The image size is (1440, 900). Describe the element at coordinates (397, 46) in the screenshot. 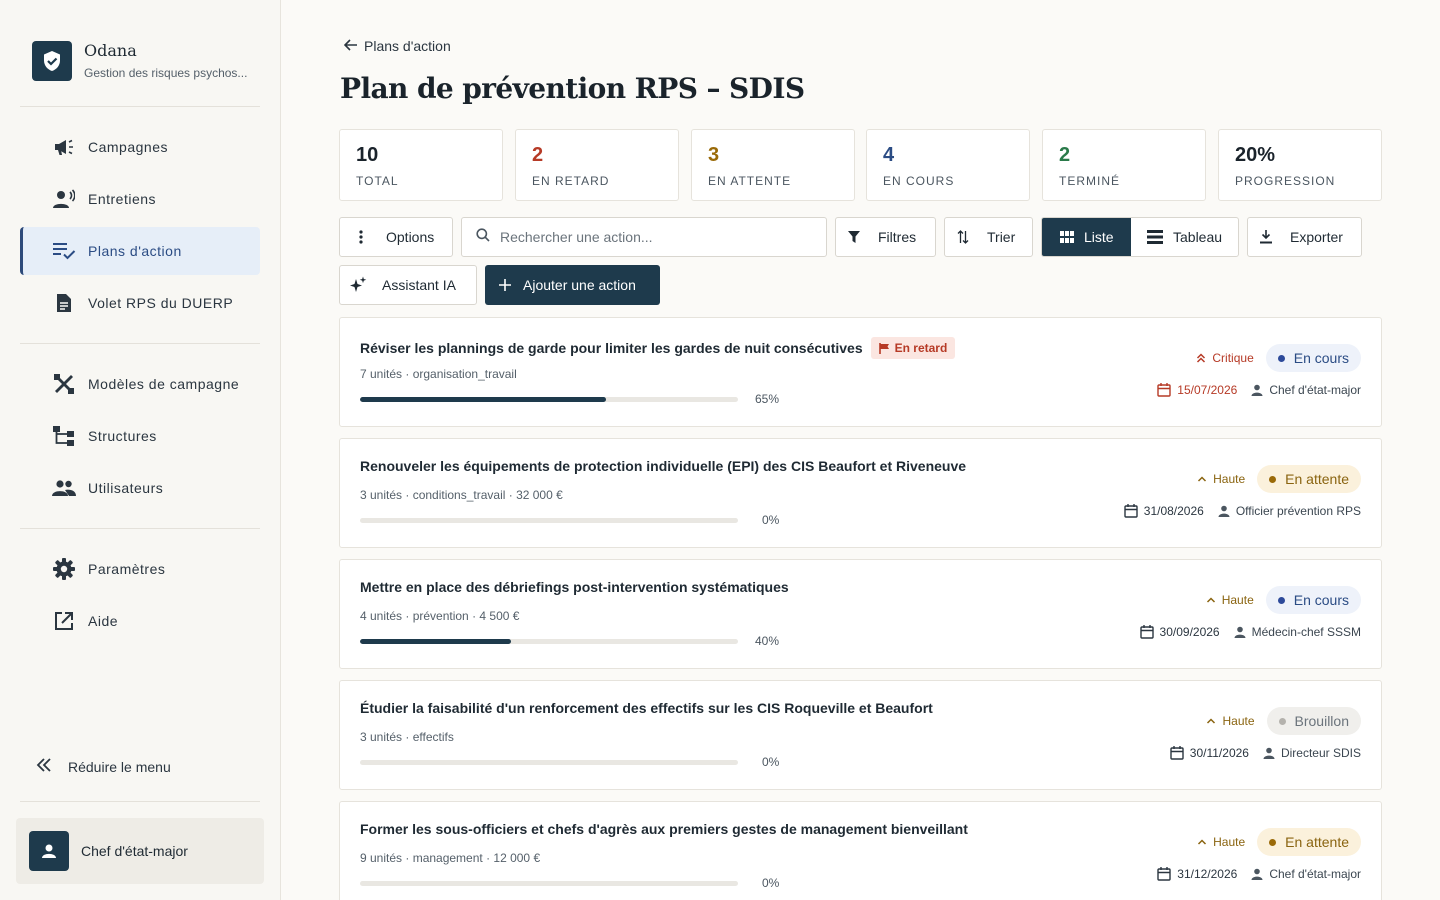

I see `back-link: Plans d'action` at that location.